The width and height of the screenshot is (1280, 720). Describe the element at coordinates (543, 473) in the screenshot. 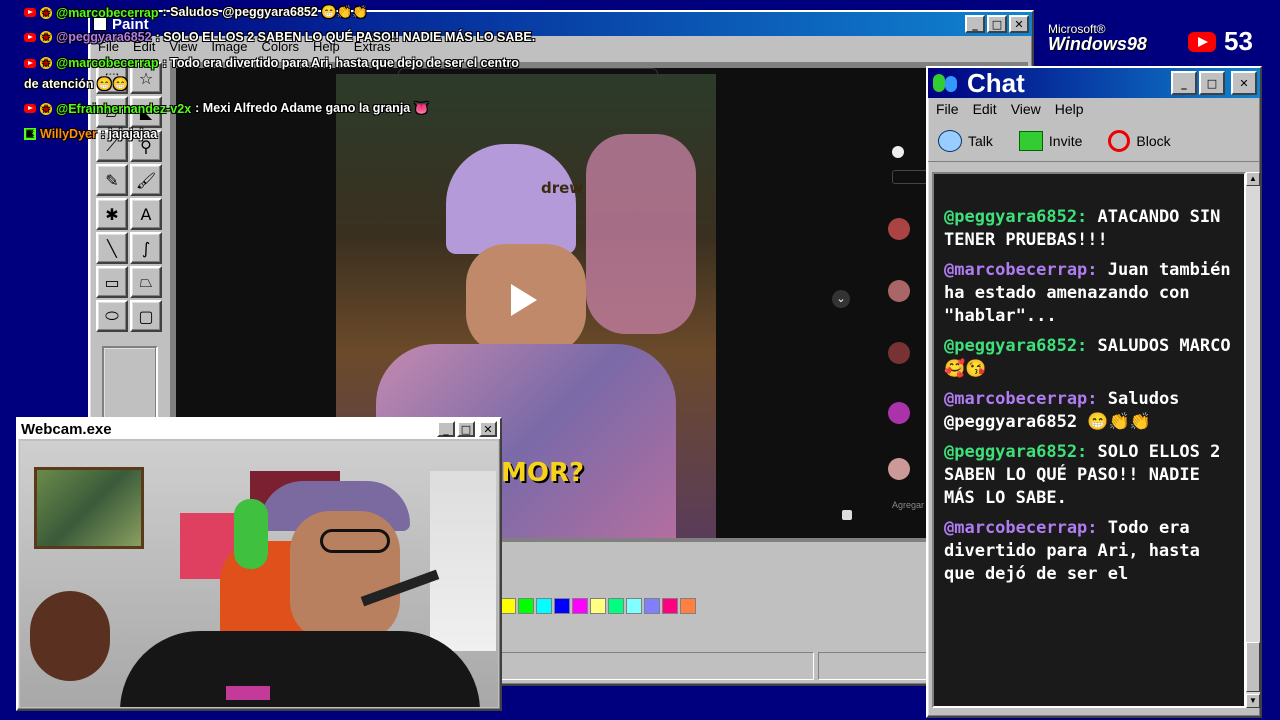

I see `video-caption: MOR?` at that location.